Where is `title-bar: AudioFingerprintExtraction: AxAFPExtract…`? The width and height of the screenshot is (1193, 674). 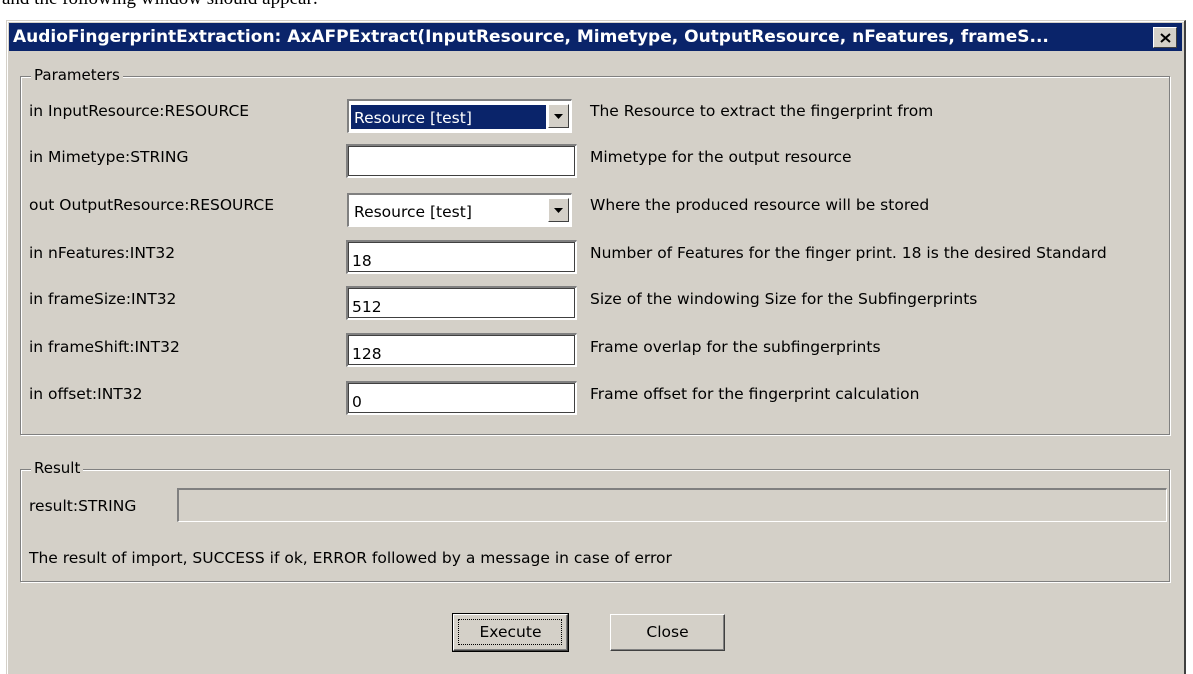
title-bar: AudioFingerprintExtraction: AxAFPExtract… is located at coordinates (595, 37).